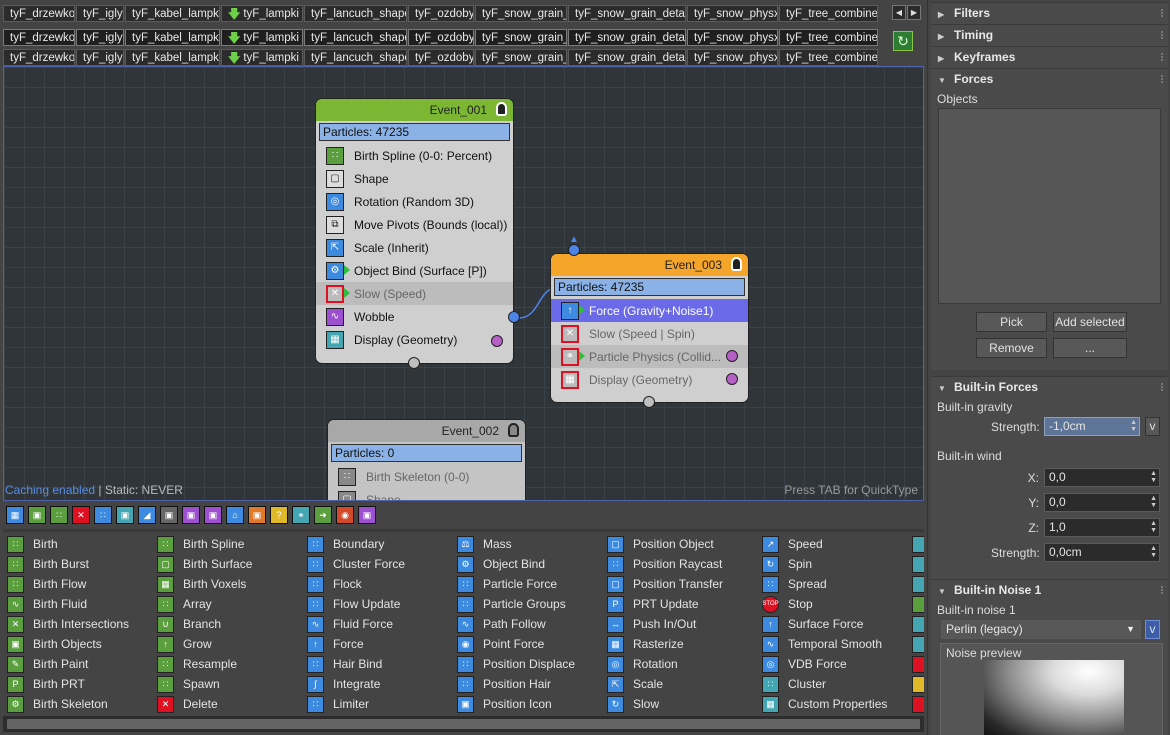 Image resolution: width=1170 pixels, height=735 pixels. What do you see at coordinates (532, 664) in the screenshot?
I see `list-item: ∷ Position Displace` at bounding box center [532, 664].